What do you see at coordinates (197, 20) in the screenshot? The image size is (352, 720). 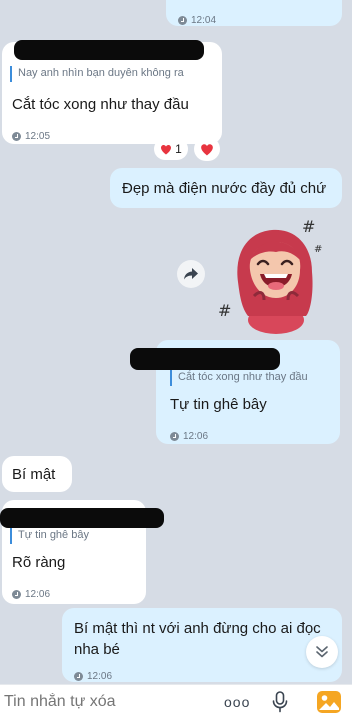 I see `message-time: 12:04` at bounding box center [197, 20].